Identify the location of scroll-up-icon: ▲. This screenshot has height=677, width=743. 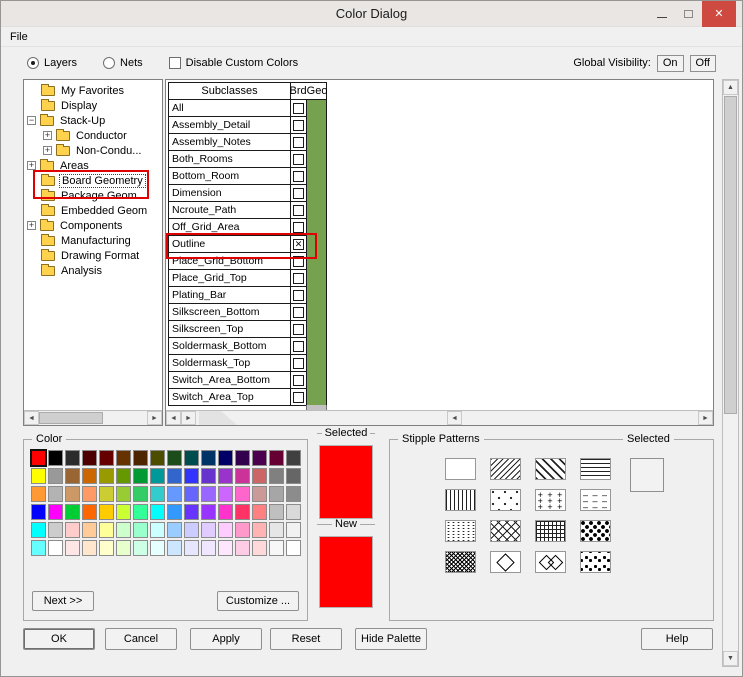
(730, 87).